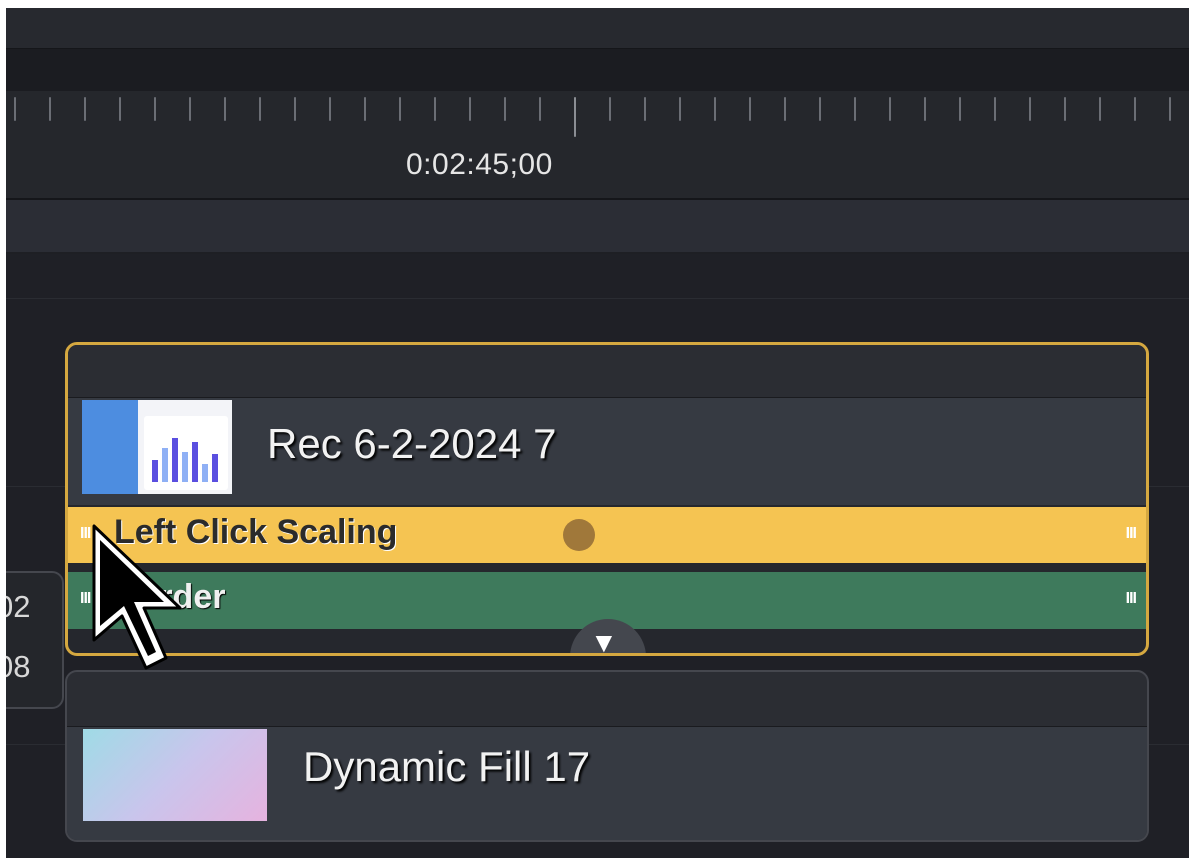 The height and width of the screenshot is (858, 1194). I want to click on time-ruler: 0:02:45;00, so click(597, 145).